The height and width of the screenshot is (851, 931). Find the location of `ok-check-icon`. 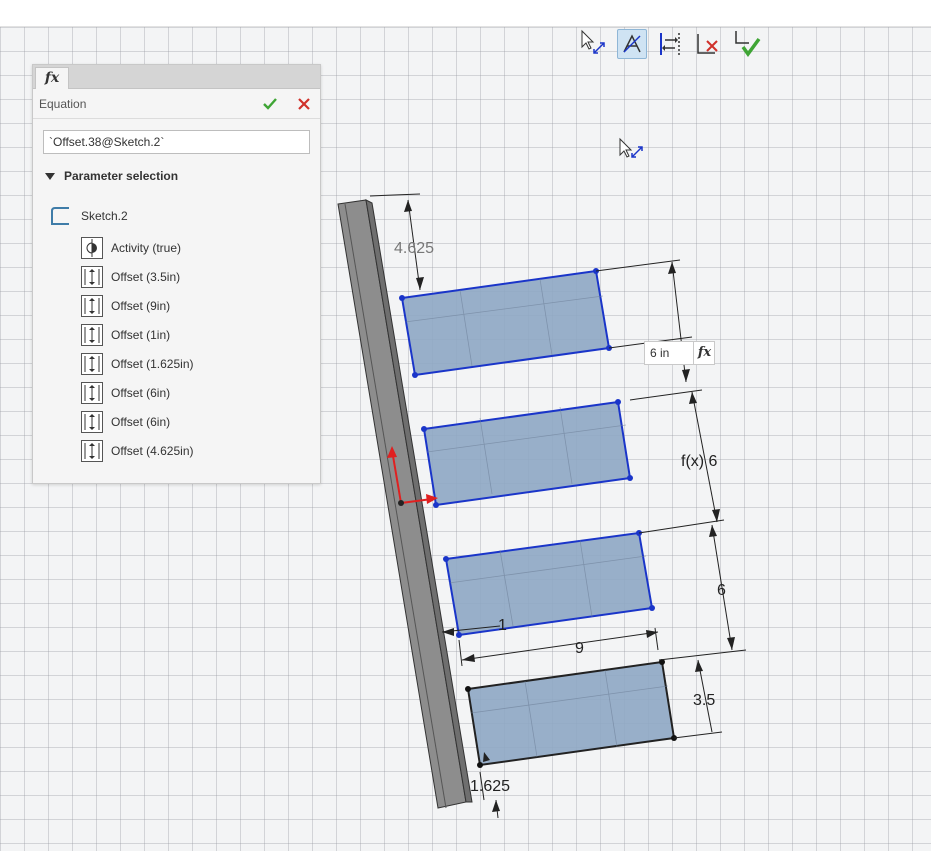

ok-check-icon is located at coordinates (270, 104).